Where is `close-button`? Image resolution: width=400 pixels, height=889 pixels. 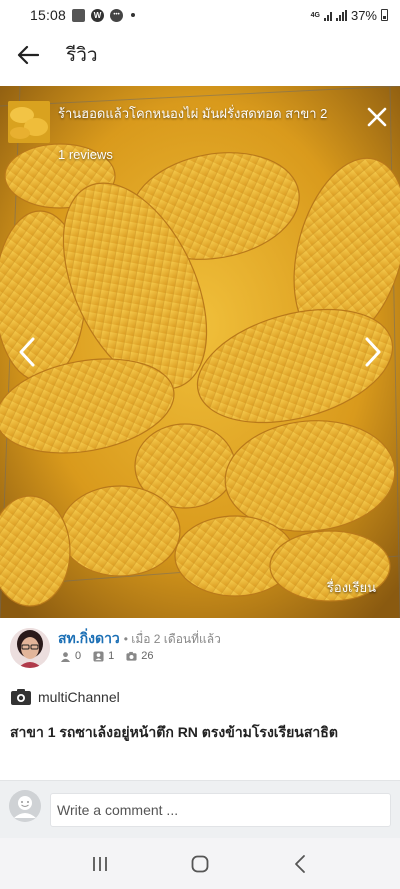
close-button is located at coordinates (377, 117).